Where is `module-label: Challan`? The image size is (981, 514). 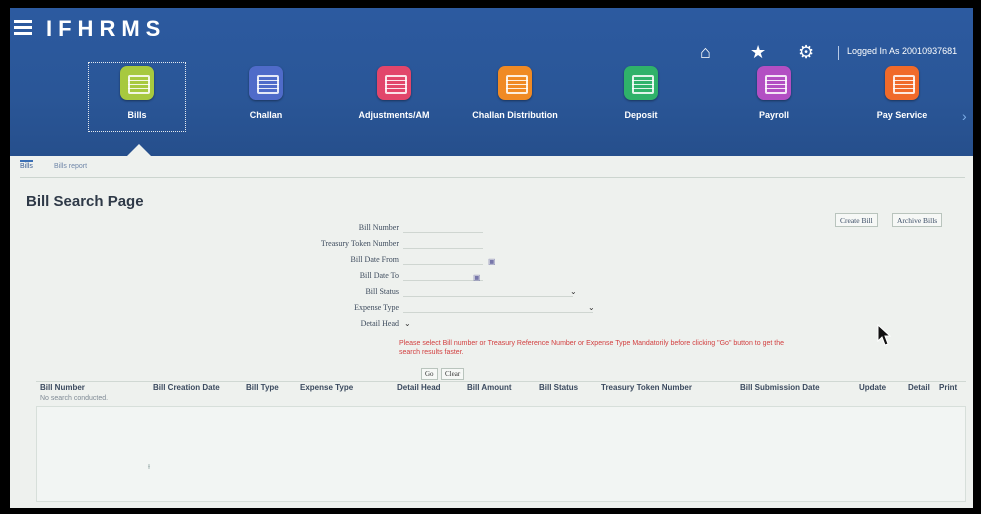
module-label: Challan is located at coordinates (266, 115).